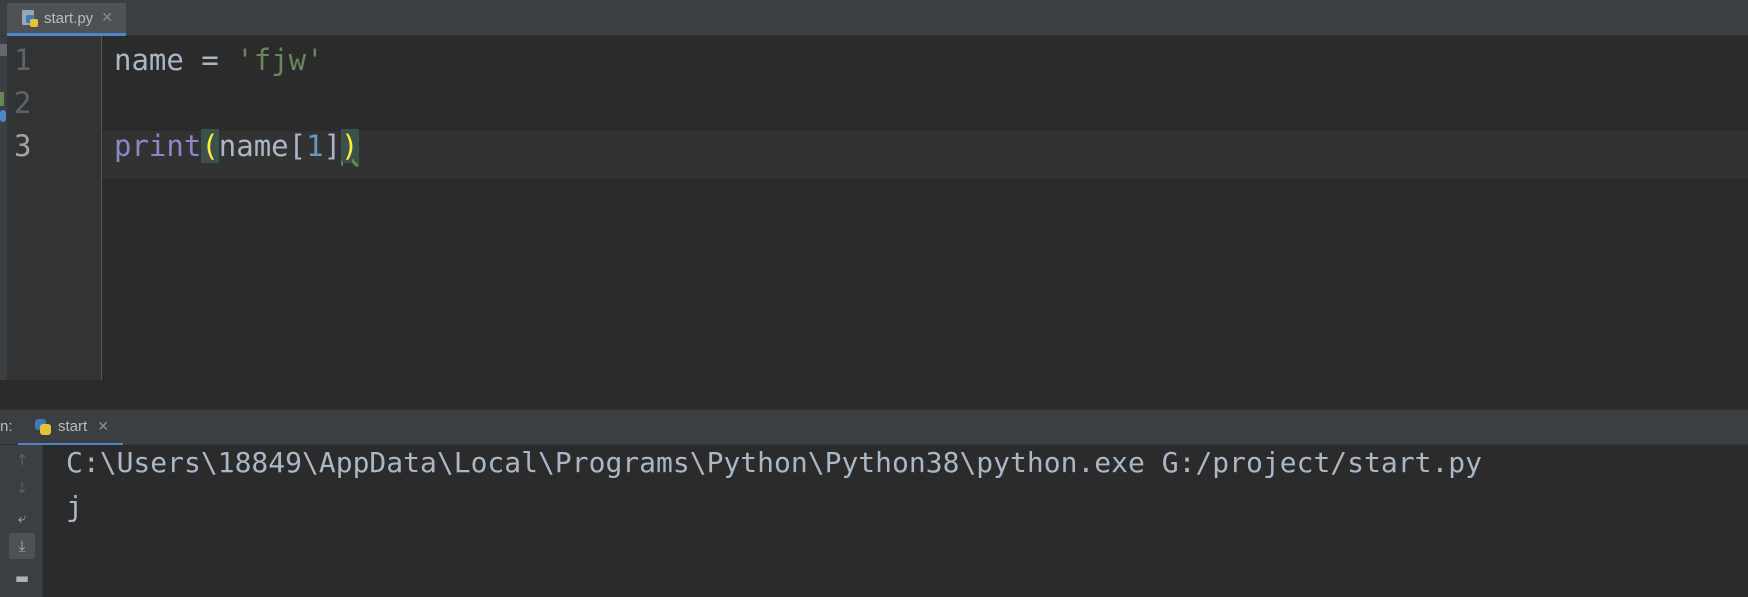 This screenshot has width=1748, height=597. What do you see at coordinates (3, 116) in the screenshot?
I see `favorites-strip-icon` at bounding box center [3, 116].